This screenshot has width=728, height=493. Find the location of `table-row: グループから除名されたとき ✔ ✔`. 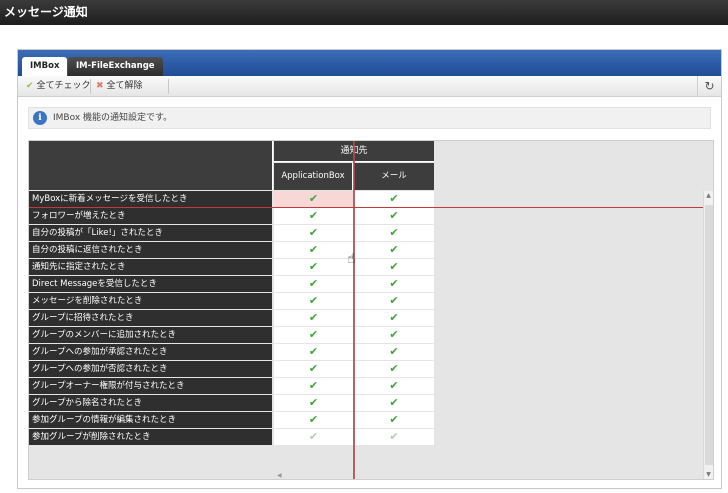

table-row: グループから除名されたとき ✔ ✔ is located at coordinates (366, 403).